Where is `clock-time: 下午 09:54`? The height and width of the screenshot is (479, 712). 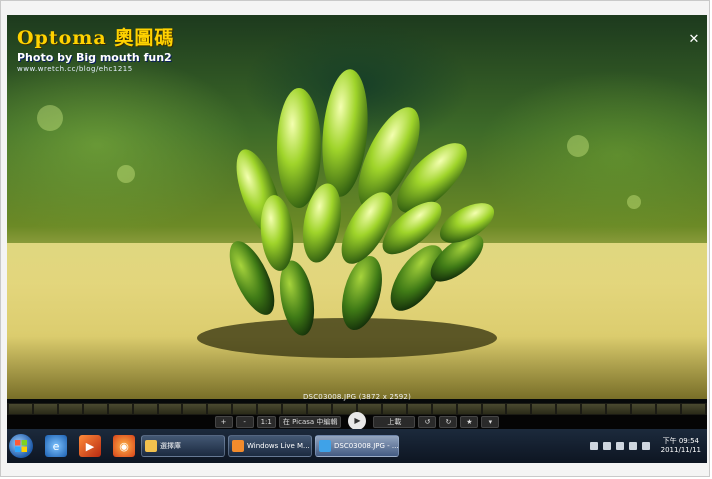 clock-time: 下午 09:54 is located at coordinates (681, 441).